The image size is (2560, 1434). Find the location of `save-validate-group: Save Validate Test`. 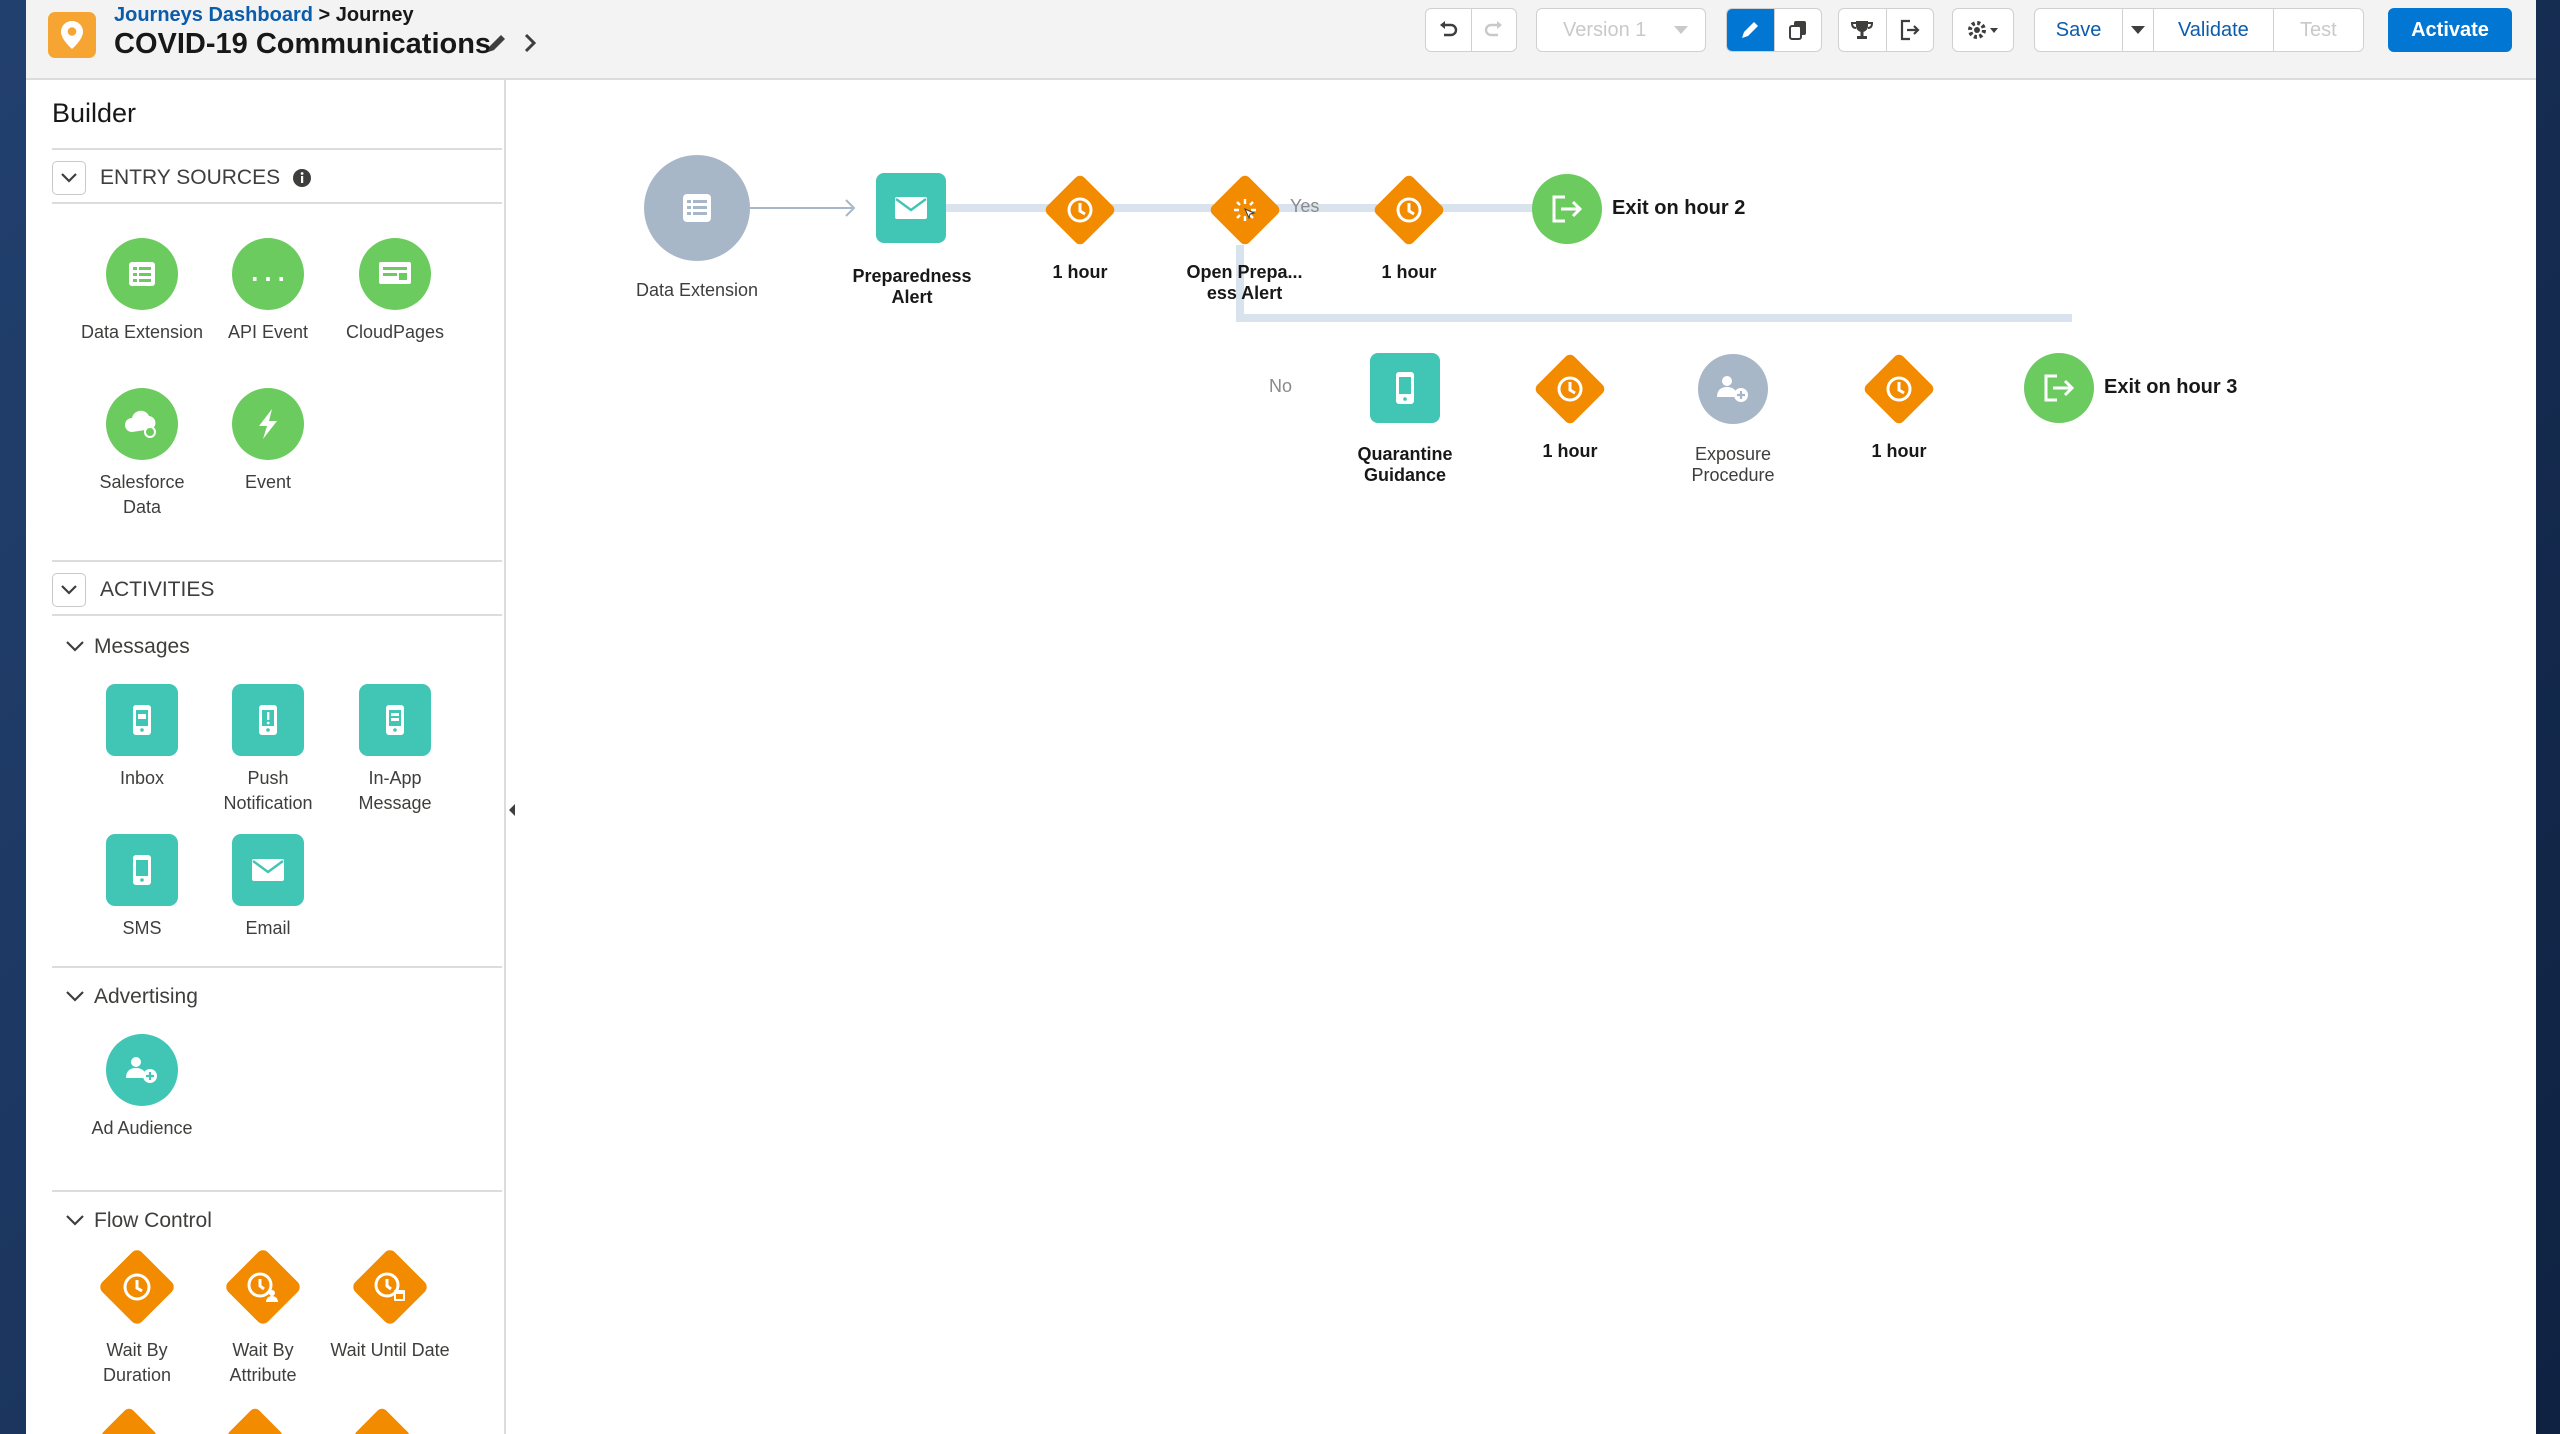

save-validate-group: Save Validate Test is located at coordinates (2199, 30).